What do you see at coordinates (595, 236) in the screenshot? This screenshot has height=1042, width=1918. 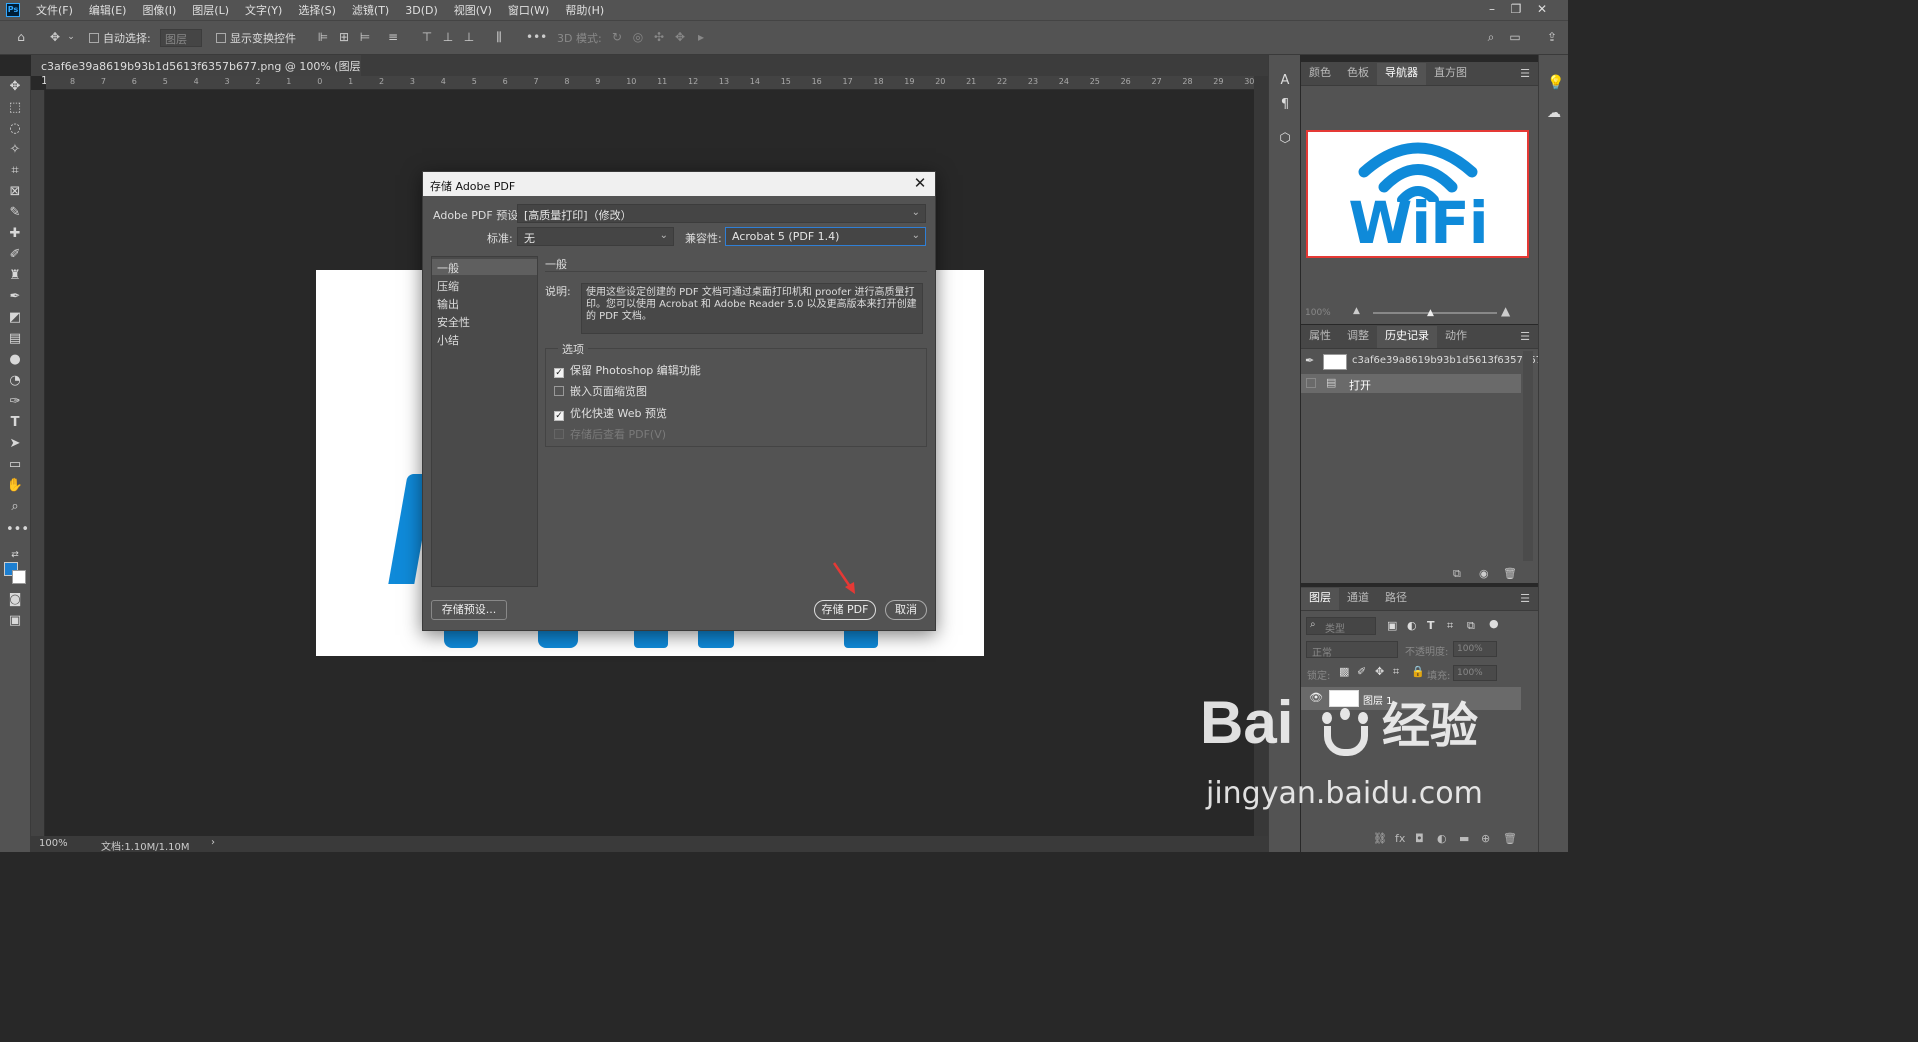 I see `standard-select: 无 ⌄` at bounding box center [595, 236].